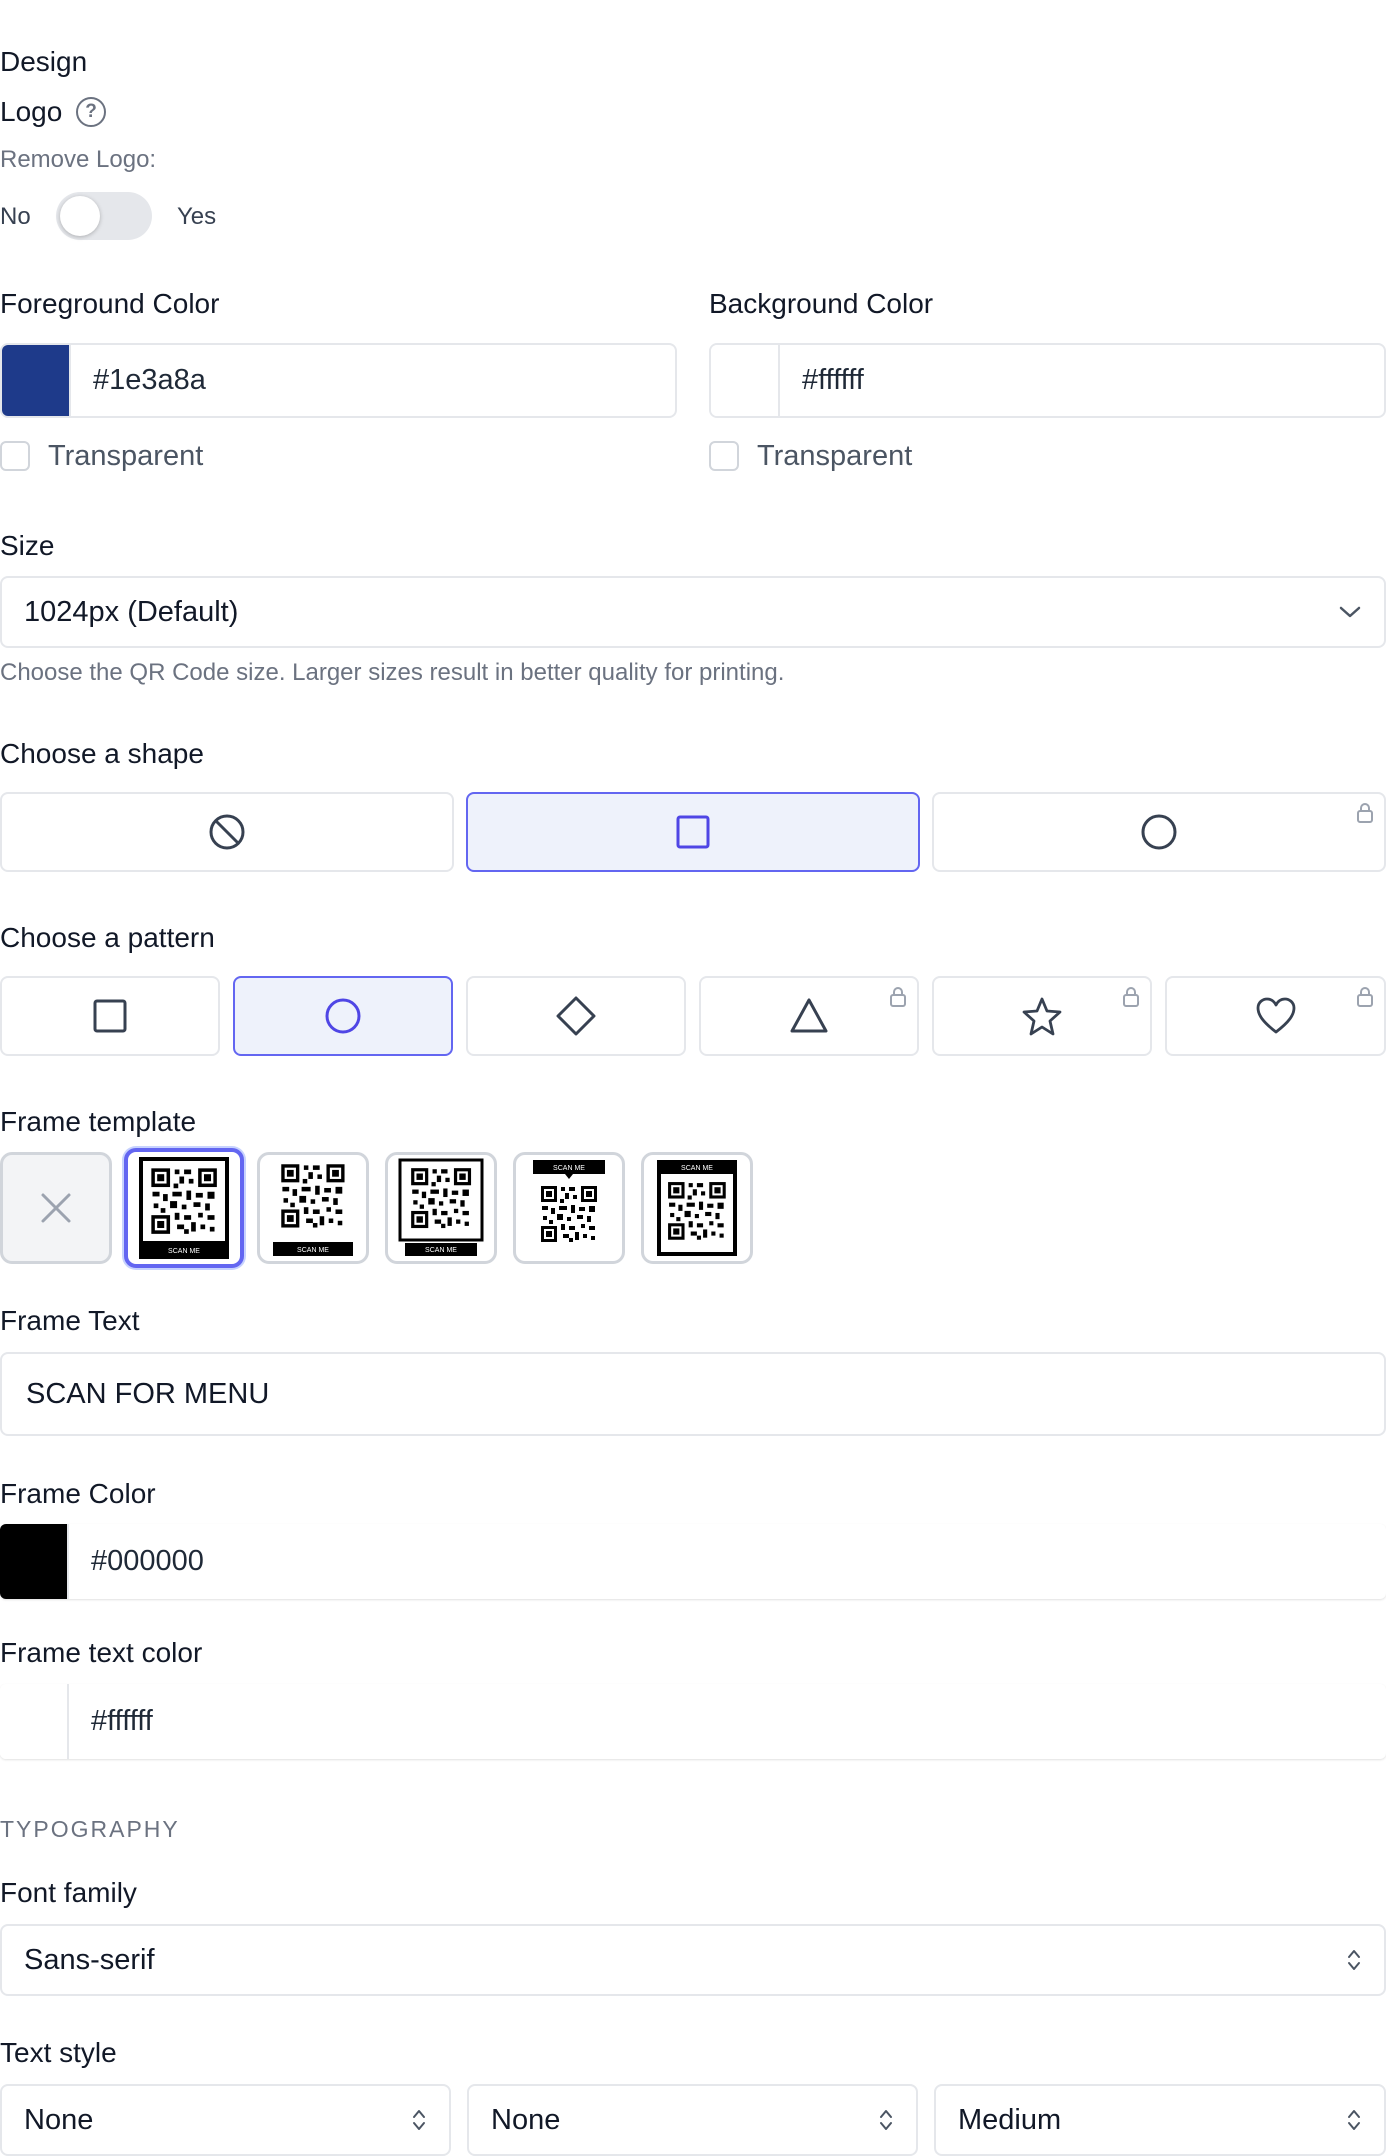 This screenshot has height=2156, width=1386. I want to click on frame-preview-bottom-bar-boxed: SCAN ME, so click(184, 1208).